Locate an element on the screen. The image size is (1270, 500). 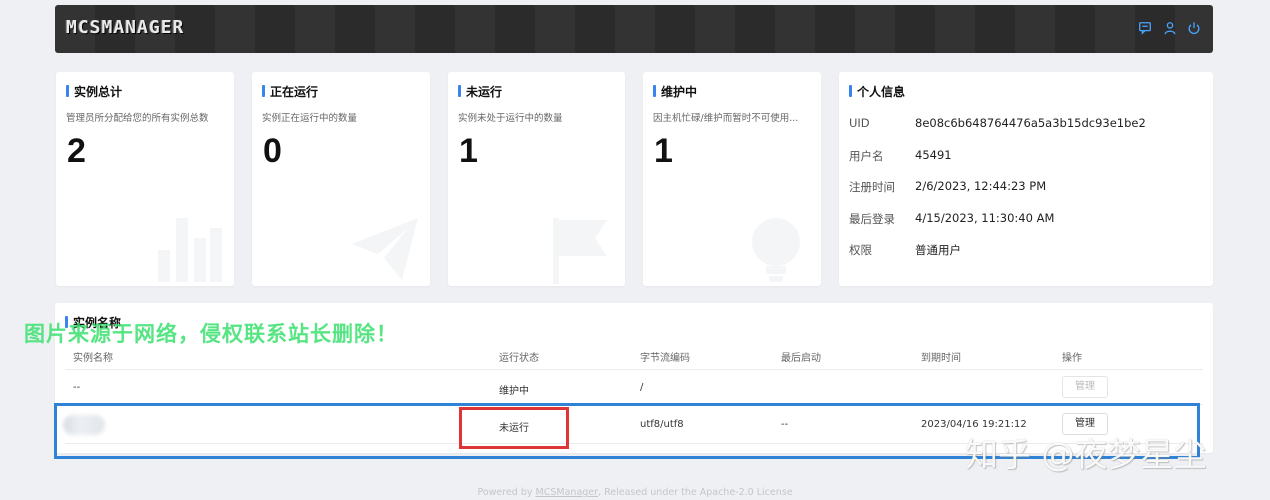
profile-value: 8e08c6b648764476a5a3b15dc93e1be2 is located at coordinates (1030, 123).